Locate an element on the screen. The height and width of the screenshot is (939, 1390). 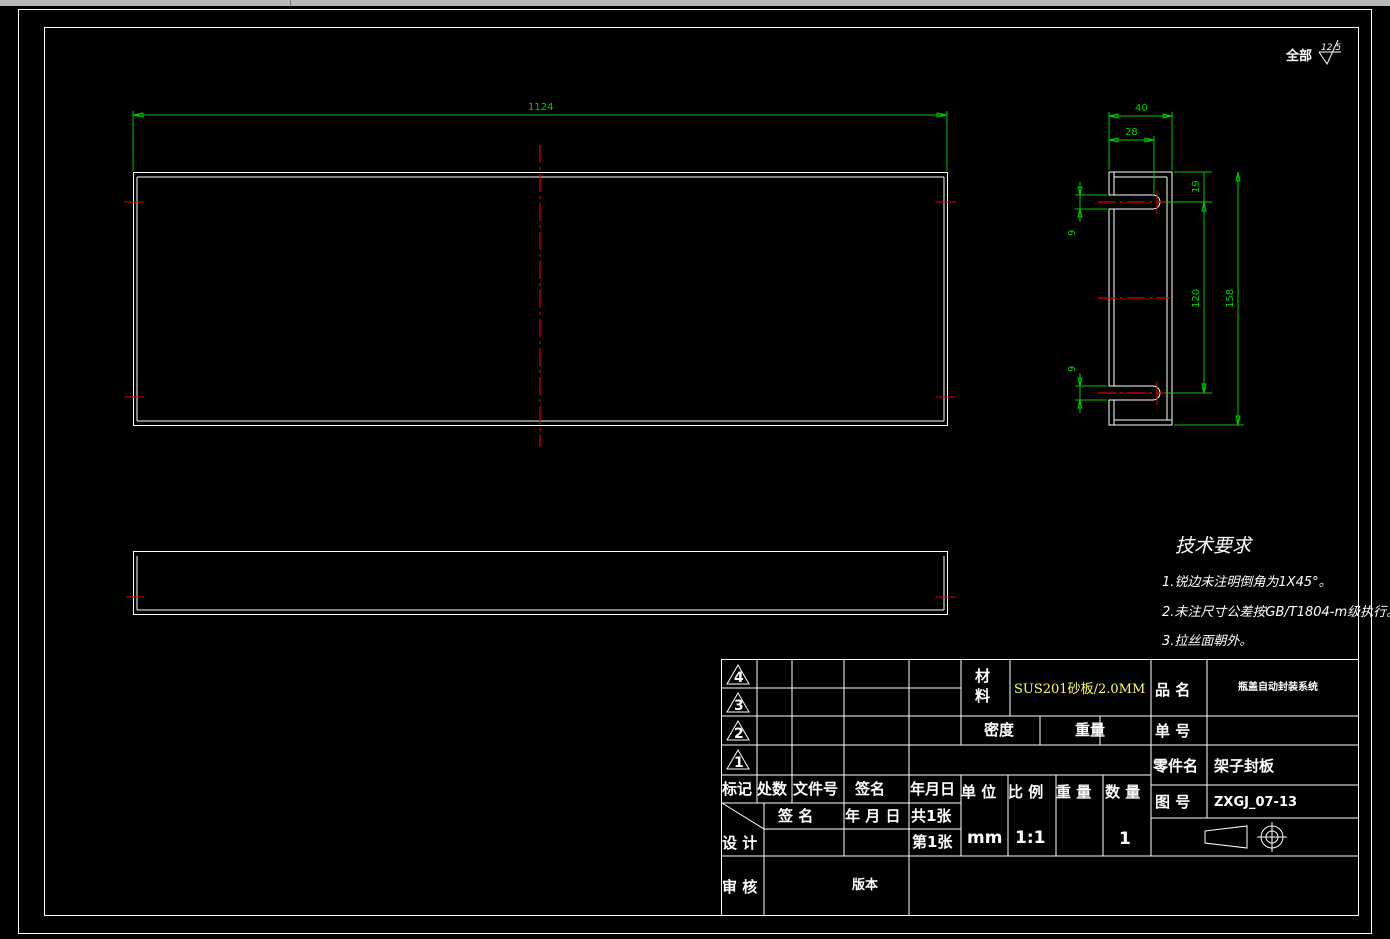
projection-symbol-icon is located at coordinates (1245, 837).